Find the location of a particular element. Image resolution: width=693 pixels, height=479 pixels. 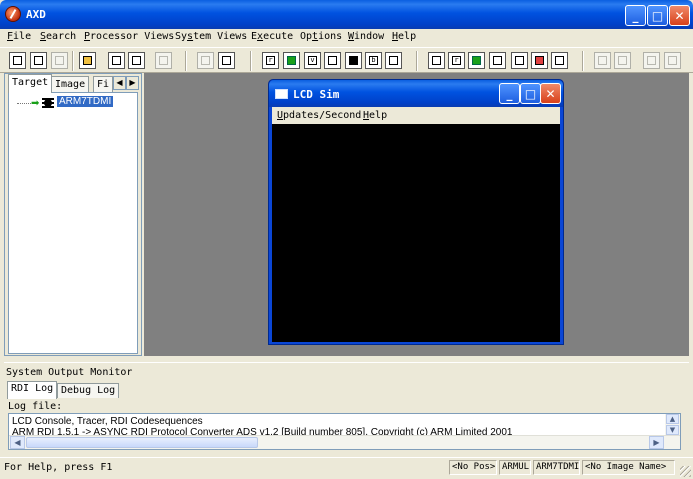

menu-file: File is located at coordinates (19, 36).